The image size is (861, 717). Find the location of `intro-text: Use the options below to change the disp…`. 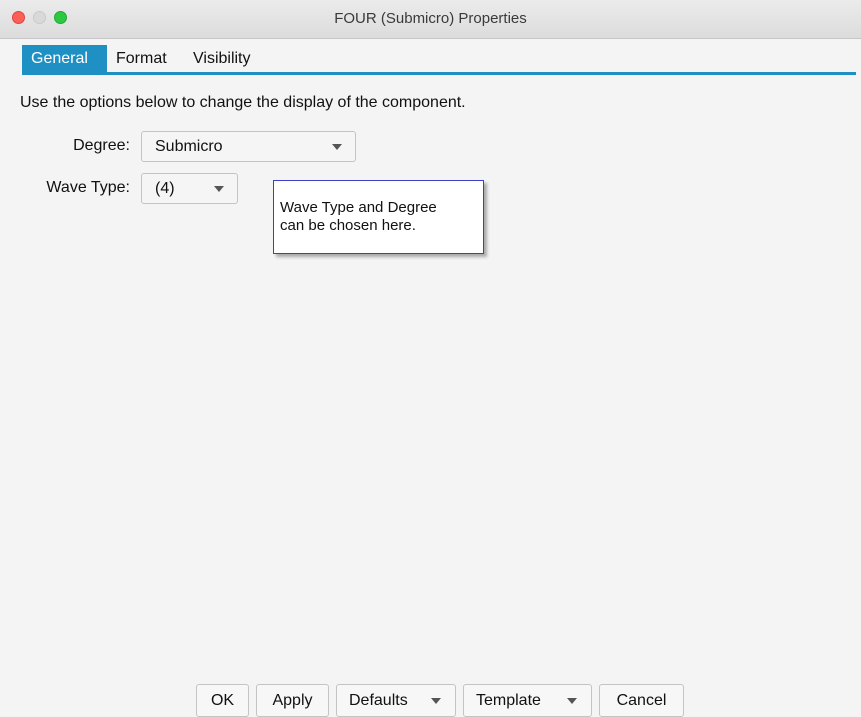

intro-text: Use the options below to change the disp… is located at coordinates (243, 102).